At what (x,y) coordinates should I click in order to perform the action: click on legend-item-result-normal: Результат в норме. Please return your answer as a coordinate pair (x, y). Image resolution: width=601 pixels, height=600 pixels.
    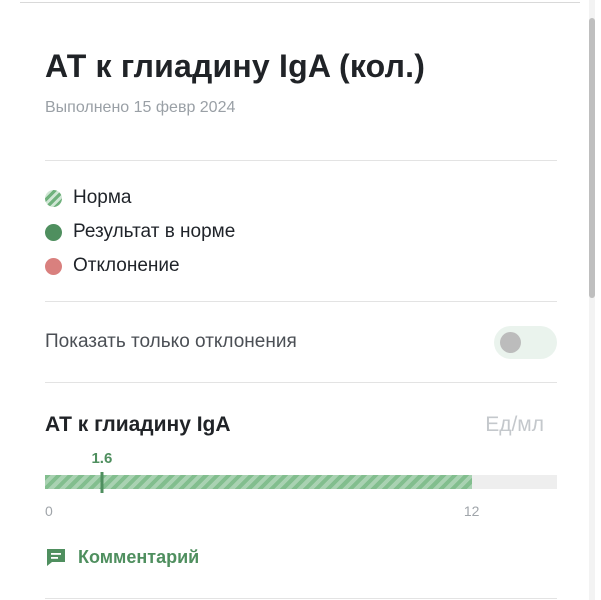
    Looking at the image, I should click on (140, 232).